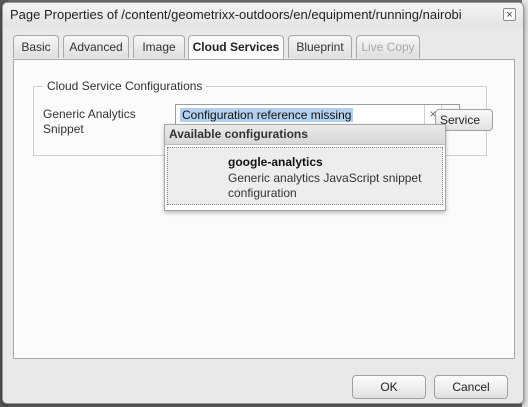 The image size is (528, 407). Describe the element at coordinates (305, 135) in the screenshot. I see `dropdown-header: Available configurations` at that location.